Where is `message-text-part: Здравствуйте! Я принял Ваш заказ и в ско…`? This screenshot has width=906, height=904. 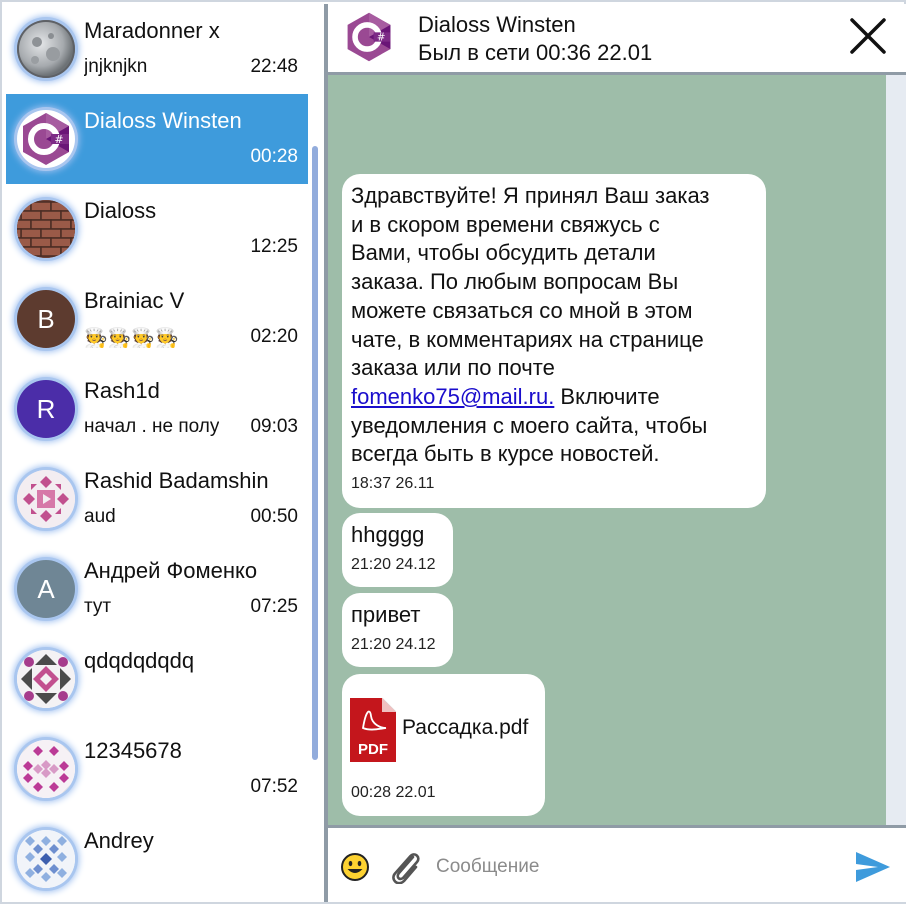 message-text-part: Здравствуйте! Я принял Ваш заказ и в ско… is located at coordinates (530, 282).